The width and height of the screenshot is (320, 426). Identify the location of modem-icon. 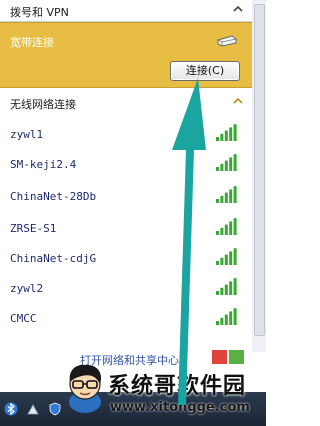
(227, 41).